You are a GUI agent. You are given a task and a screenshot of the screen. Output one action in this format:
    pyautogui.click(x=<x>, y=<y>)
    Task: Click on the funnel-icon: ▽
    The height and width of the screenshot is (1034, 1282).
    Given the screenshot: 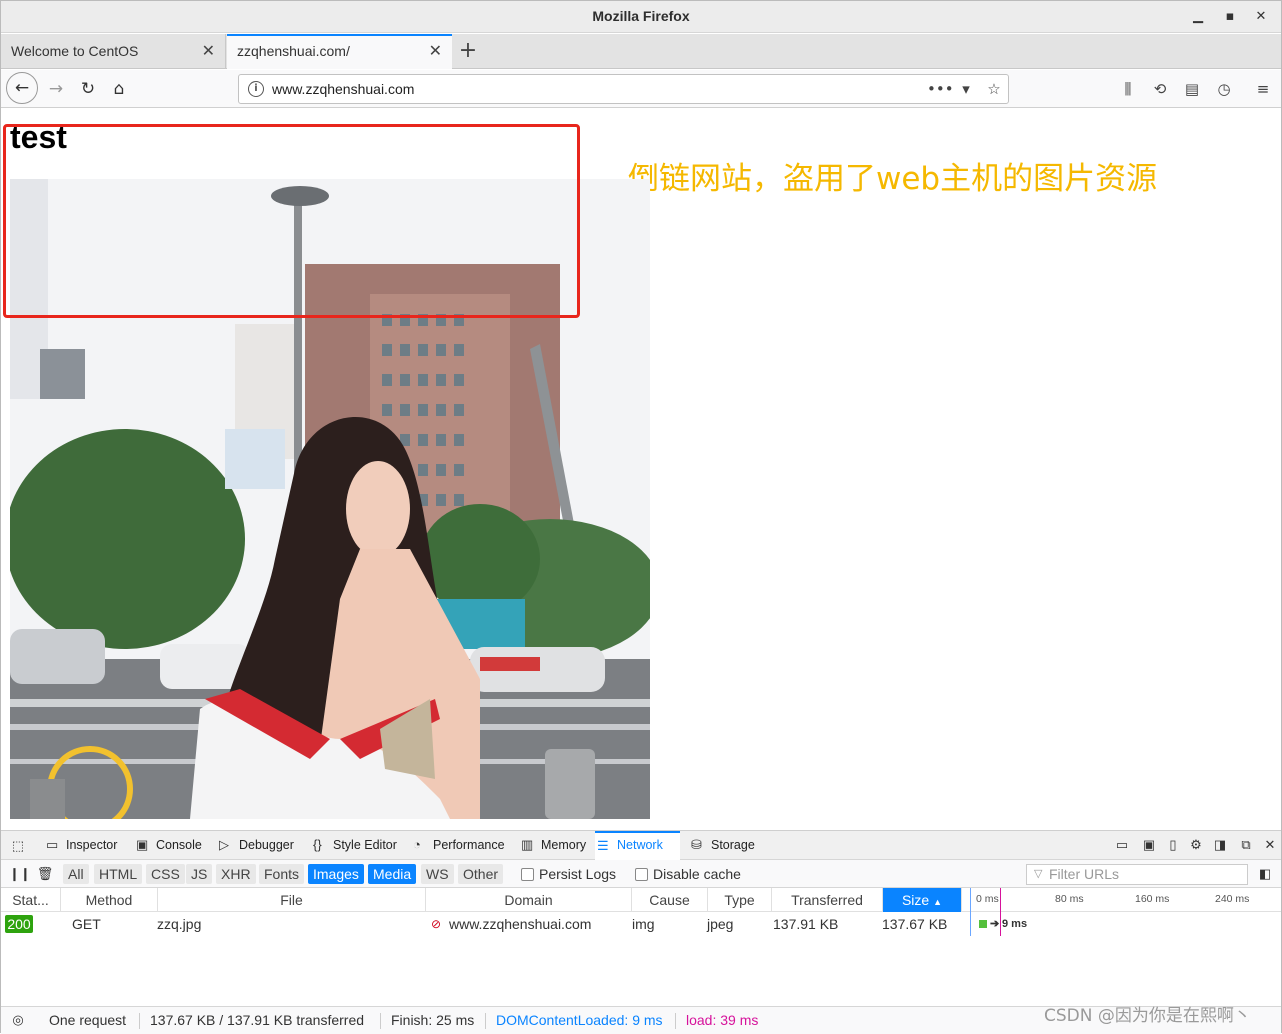 What is the action you would take?
    pyautogui.click(x=1038, y=874)
    